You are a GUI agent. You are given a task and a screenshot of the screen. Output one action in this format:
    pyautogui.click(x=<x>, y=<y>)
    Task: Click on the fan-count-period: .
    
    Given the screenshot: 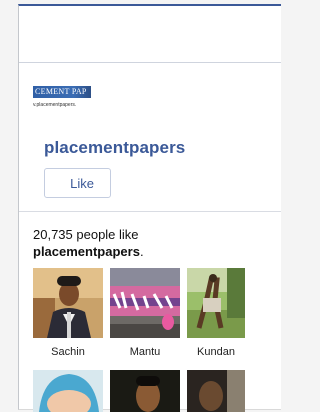 What is the action you would take?
    pyautogui.click(x=141, y=251)
    